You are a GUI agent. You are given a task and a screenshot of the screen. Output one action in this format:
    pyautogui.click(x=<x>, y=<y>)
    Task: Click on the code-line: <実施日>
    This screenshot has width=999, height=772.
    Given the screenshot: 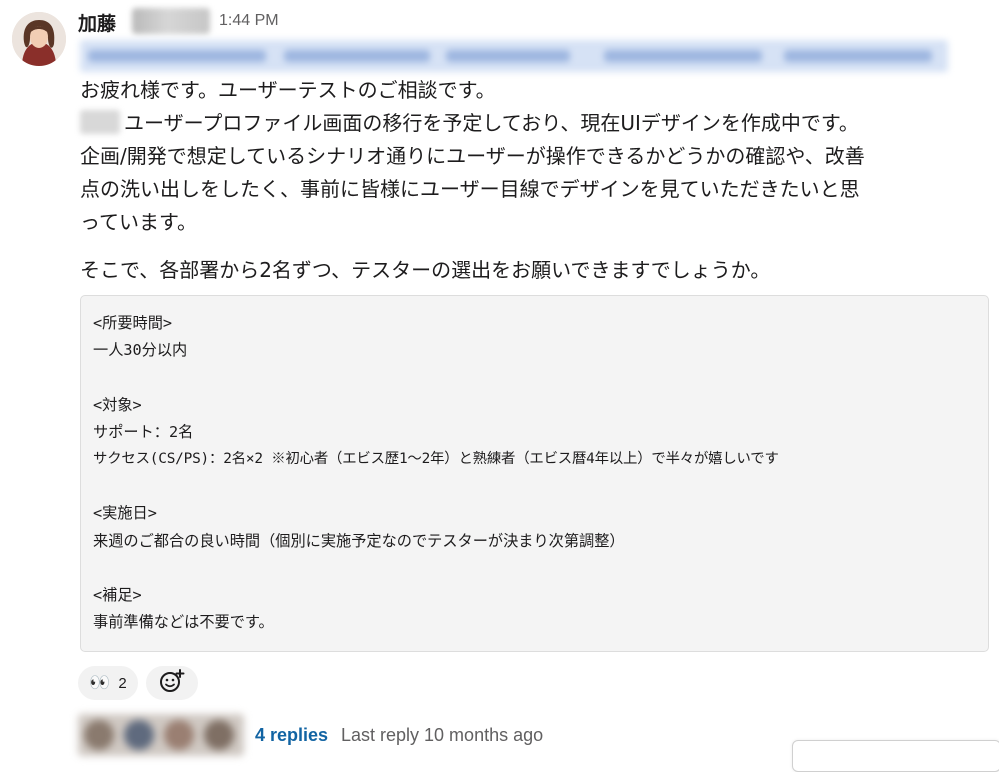 What is the action you would take?
    pyautogui.click(x=125, y=513)
    